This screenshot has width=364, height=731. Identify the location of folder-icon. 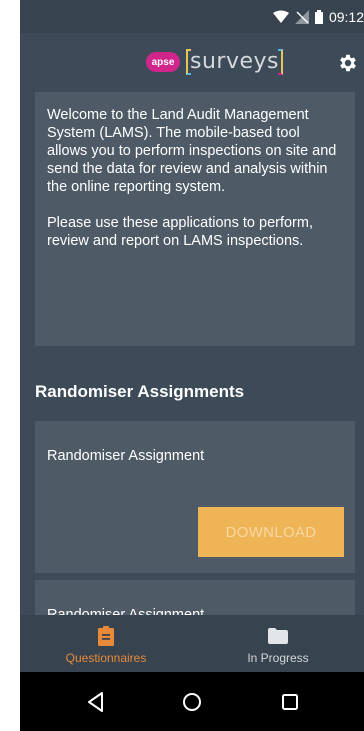
(278, 636).